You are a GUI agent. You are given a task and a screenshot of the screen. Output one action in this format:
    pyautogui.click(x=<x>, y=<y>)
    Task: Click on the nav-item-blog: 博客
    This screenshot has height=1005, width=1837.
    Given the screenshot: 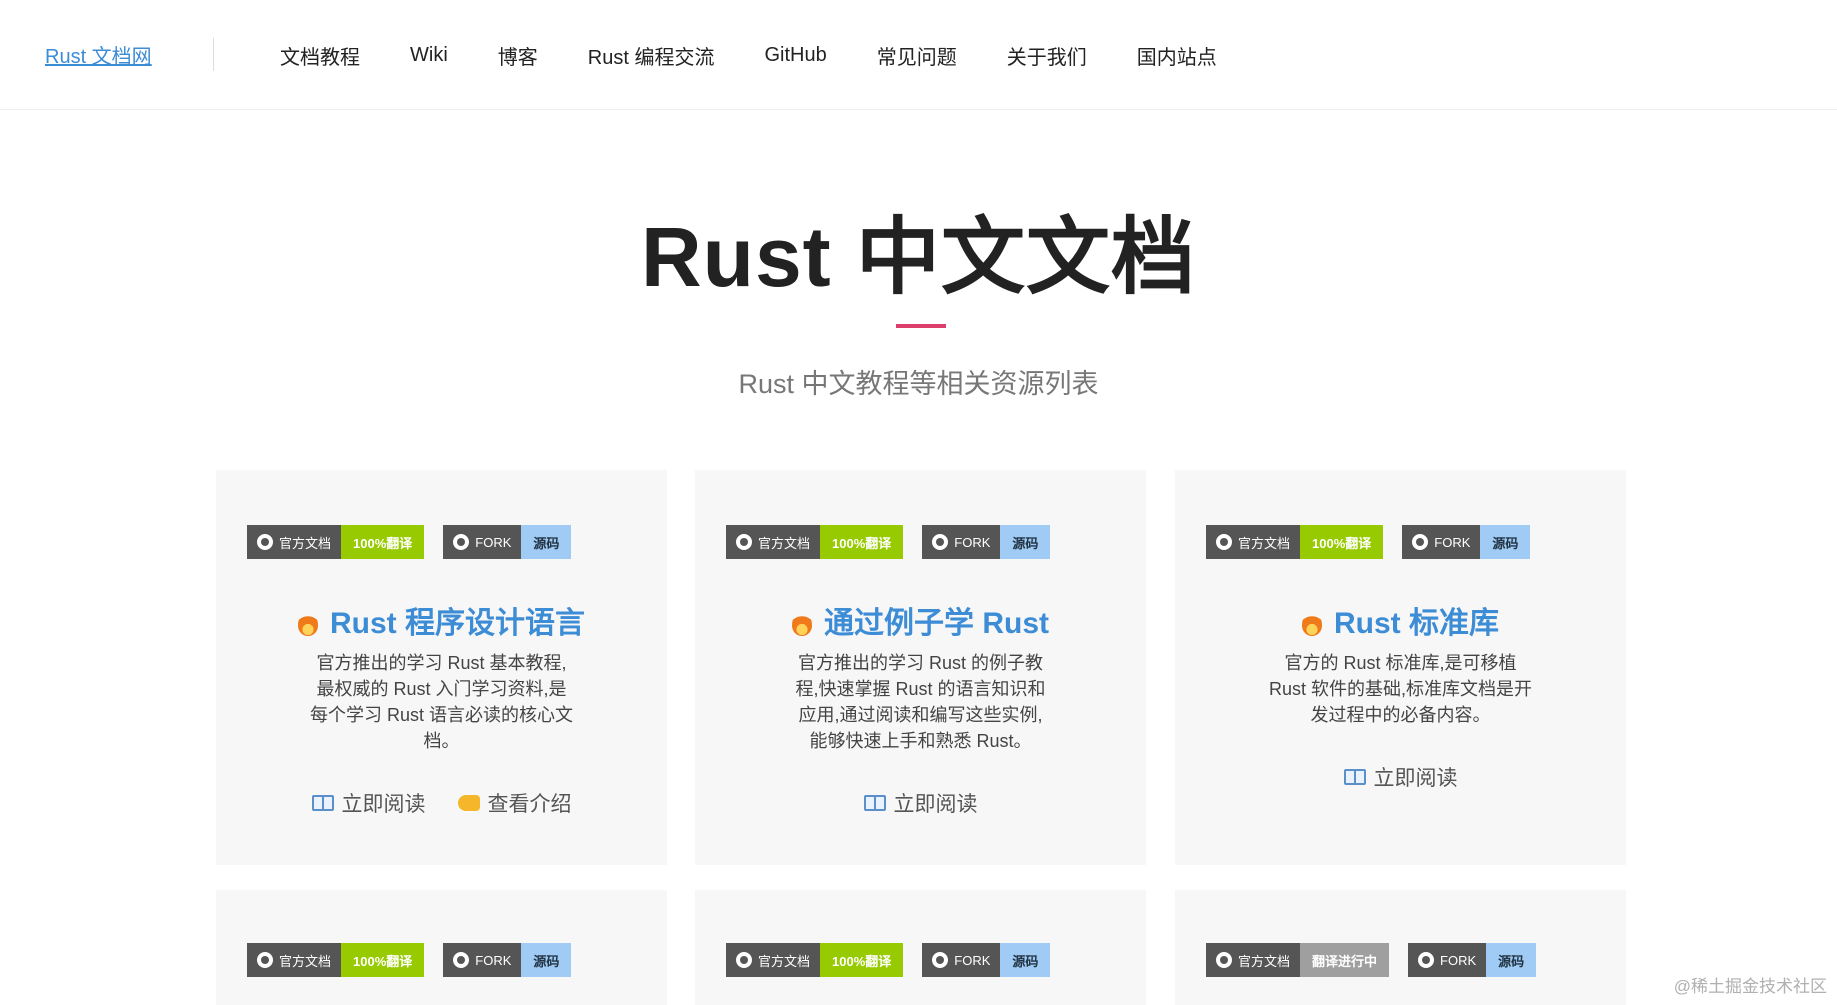 What is the action you would take?
    pyautogui.click(x=518, y=55)
    